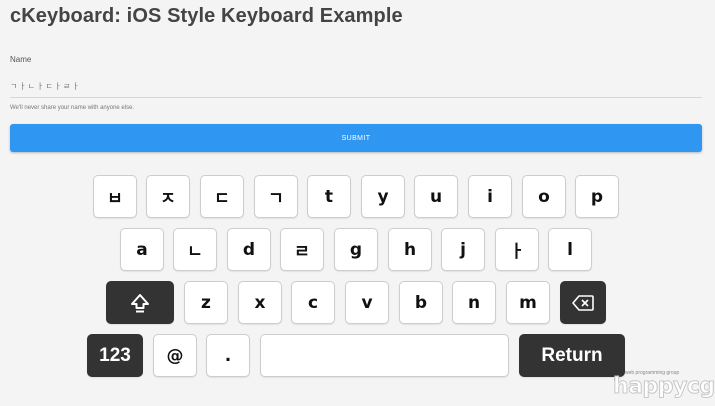 This screenshot has width=715, height=406. Describe the element at coordinates (356, 249) in the screenshot. I see `key-row2-5: g` at that location.